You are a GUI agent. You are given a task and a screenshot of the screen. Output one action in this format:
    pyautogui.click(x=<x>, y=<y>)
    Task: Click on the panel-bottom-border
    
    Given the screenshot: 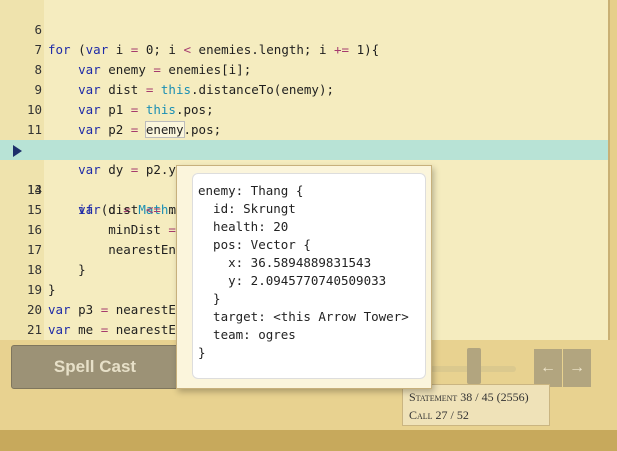 What is the action you would take?
    pyautogui.click(x=308, y=440)
    